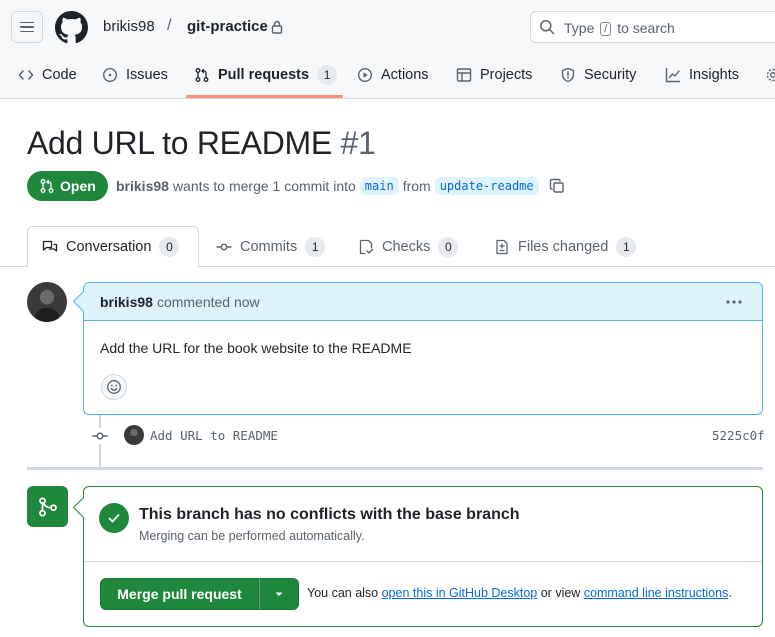 The height and width of the screenshot is (637, 775). I want to click on nav-pull-requests-label: Pull requests, so click(264, 75).